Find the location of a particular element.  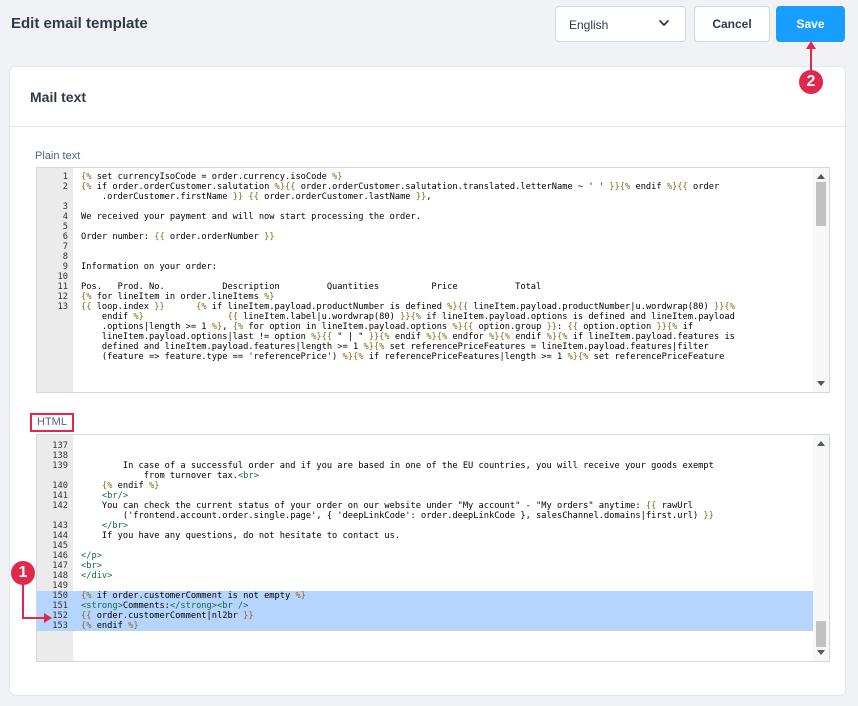

line-number: 140 is located at coordinates (60, 486).